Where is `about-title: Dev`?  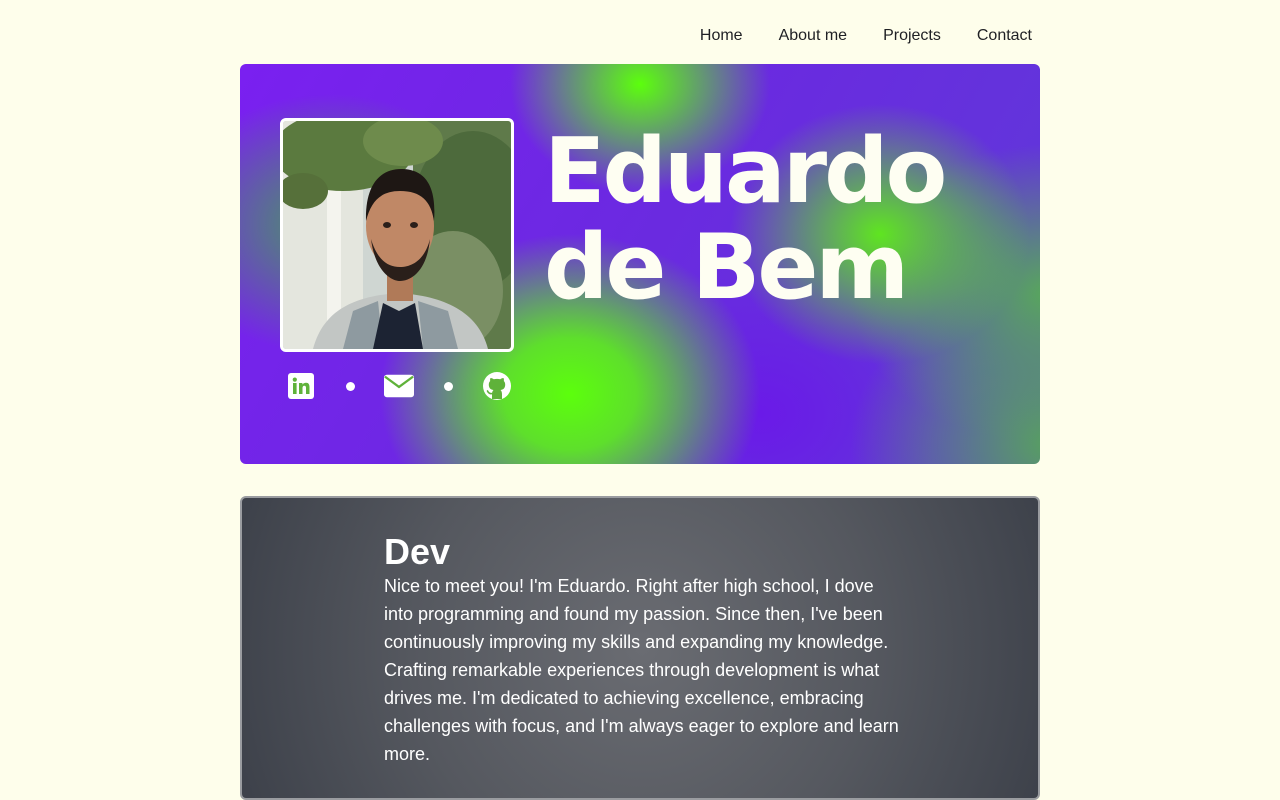 about-title: Dev is located at coordinates (417, 551).